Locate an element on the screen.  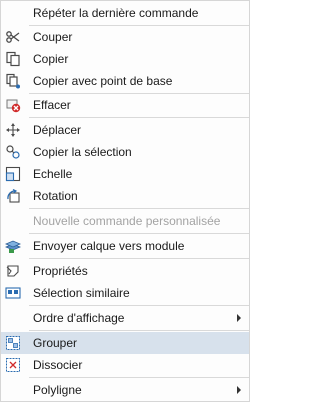
menu-item-properties: Propriétés is located at coordinates (125, 271).